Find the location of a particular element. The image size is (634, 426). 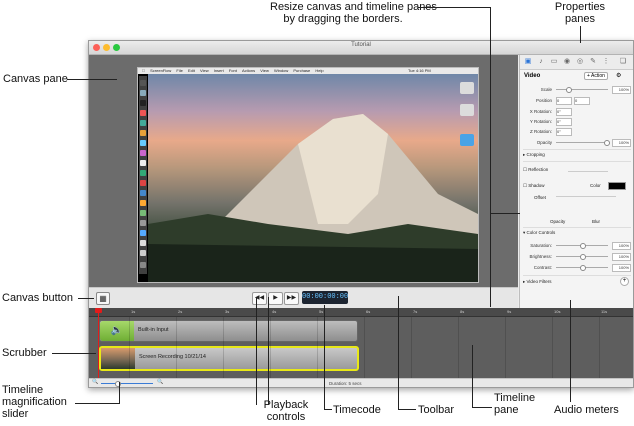

color-controls-label: Color Controls is located at coordinates (541, 232).